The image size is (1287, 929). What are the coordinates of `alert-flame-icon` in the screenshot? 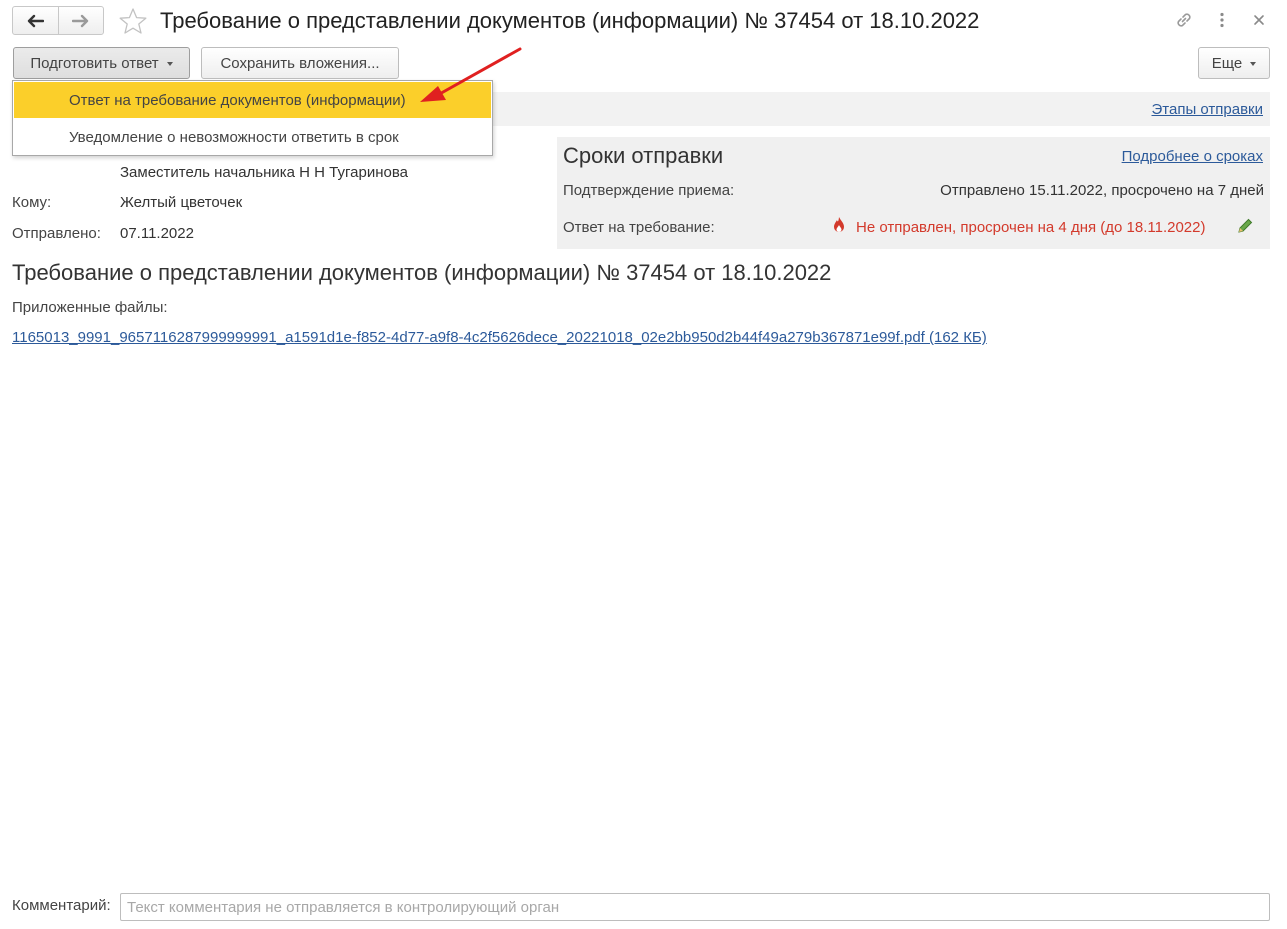 It's located at (839, 227).